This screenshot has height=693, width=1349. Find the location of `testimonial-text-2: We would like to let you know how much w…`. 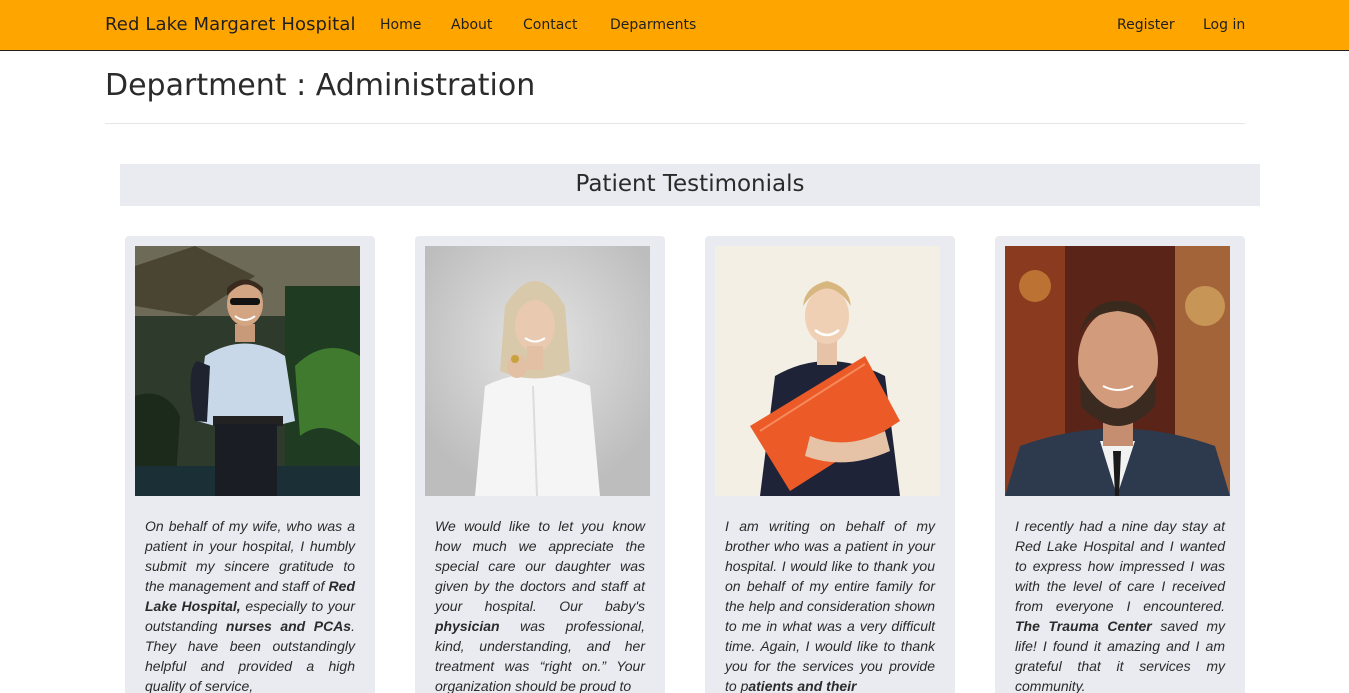

testimonial-text-2: We would like to let you know how much w… is located at coordinates (540, 605).